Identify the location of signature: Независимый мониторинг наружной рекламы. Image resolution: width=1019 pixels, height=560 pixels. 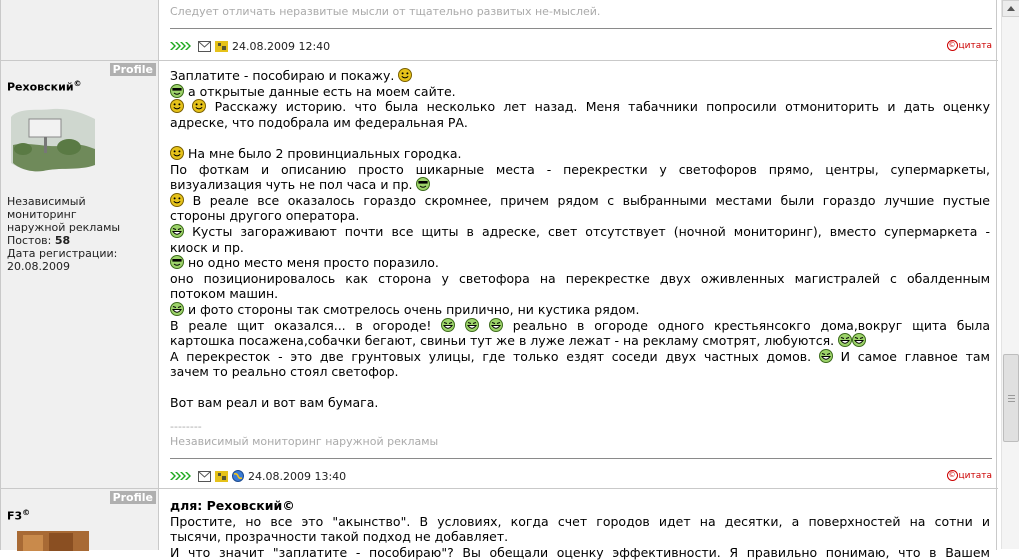
(304, 441).